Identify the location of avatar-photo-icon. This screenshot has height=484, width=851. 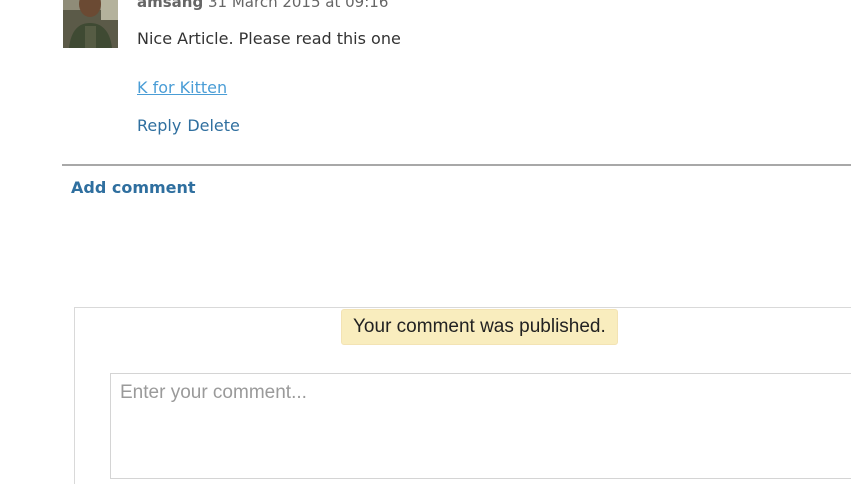
(90, 24).